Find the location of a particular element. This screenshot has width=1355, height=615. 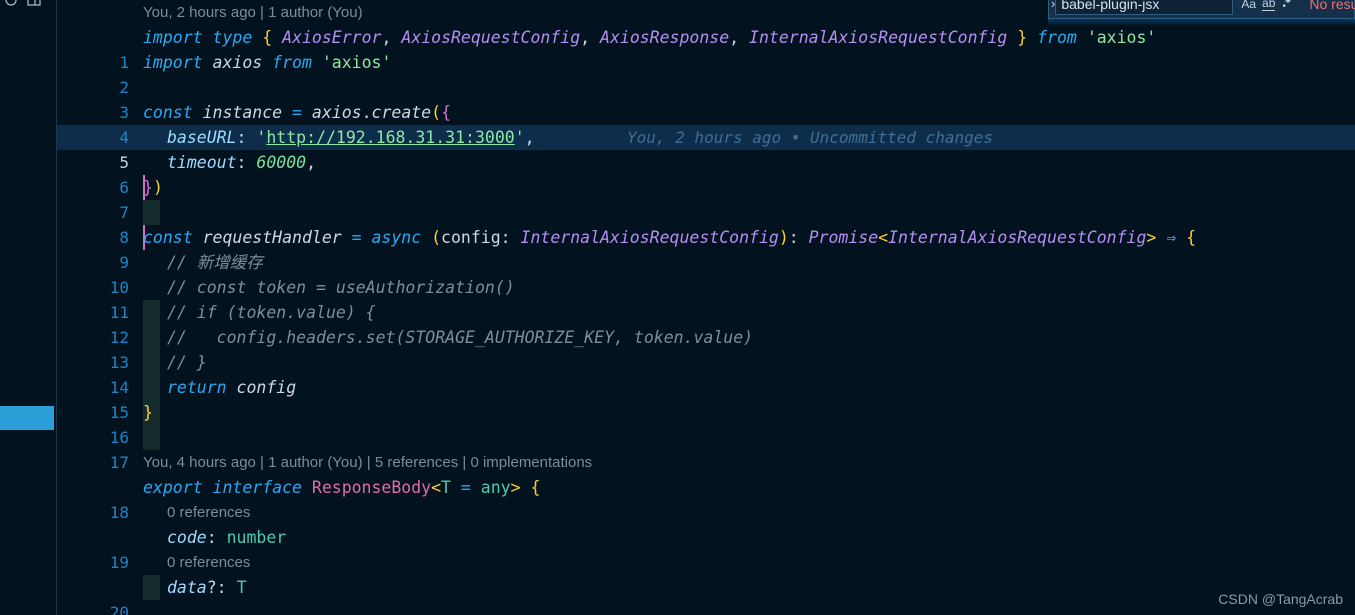

code-line: 20 data?: T is located at coordinates (706, 595).